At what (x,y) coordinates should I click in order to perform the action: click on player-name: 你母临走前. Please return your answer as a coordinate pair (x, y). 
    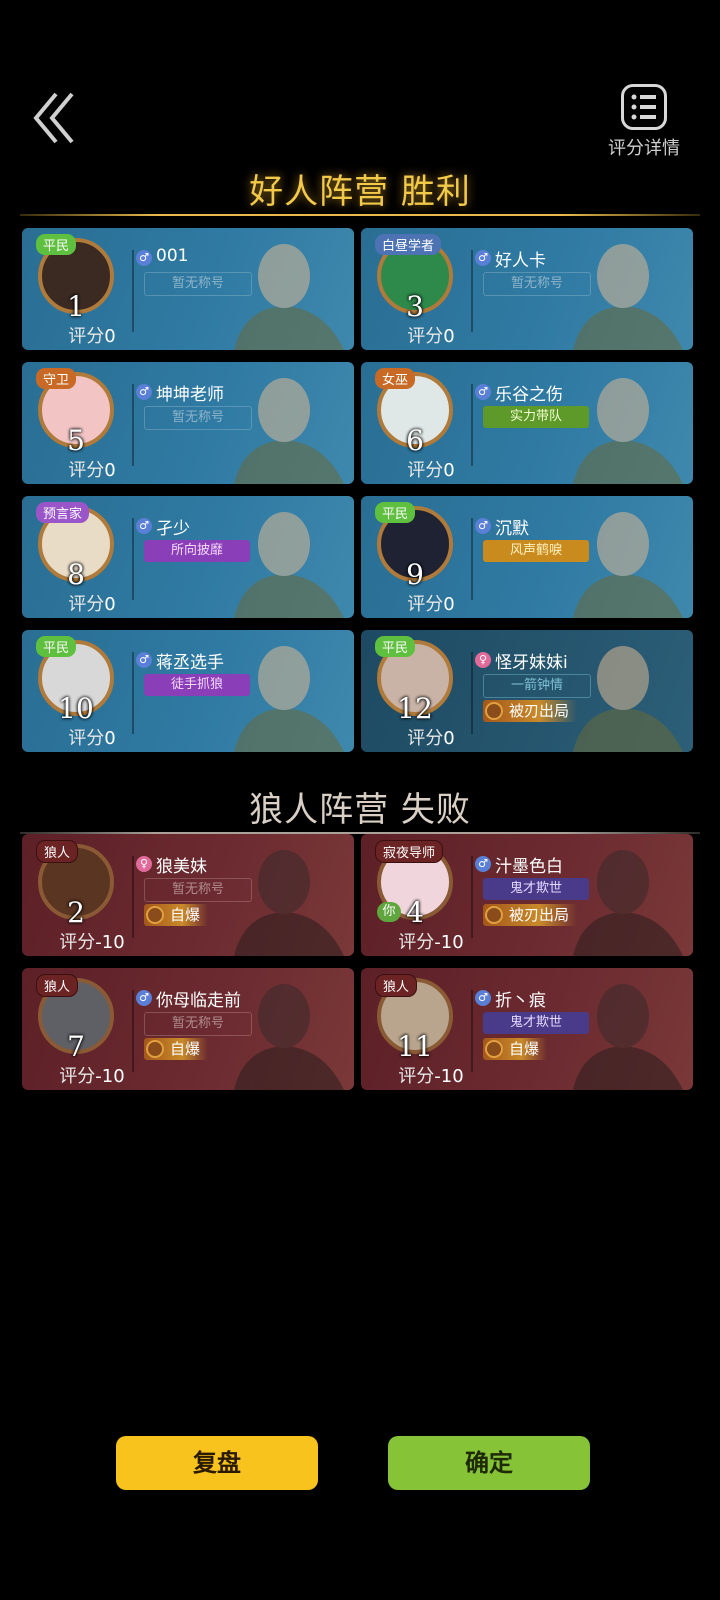
    Looking at the image, I should click on (198, 1001).